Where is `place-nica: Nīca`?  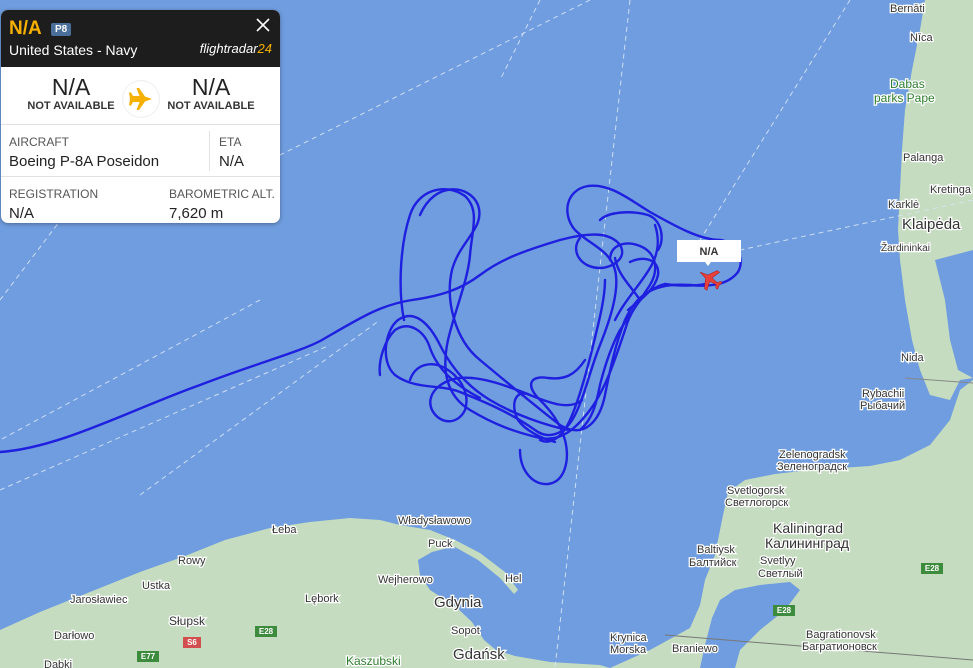
place-nica: Nīca is located at coordinates (922, 38).